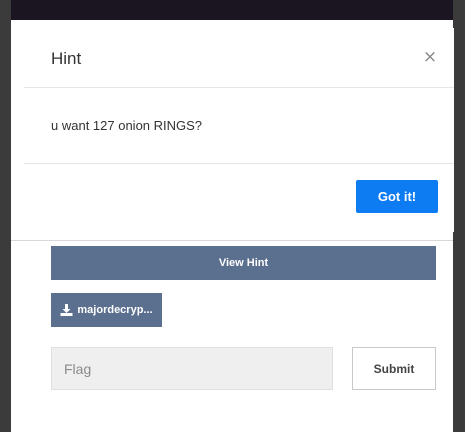  I want to click on flag-input, so click(192, 368).